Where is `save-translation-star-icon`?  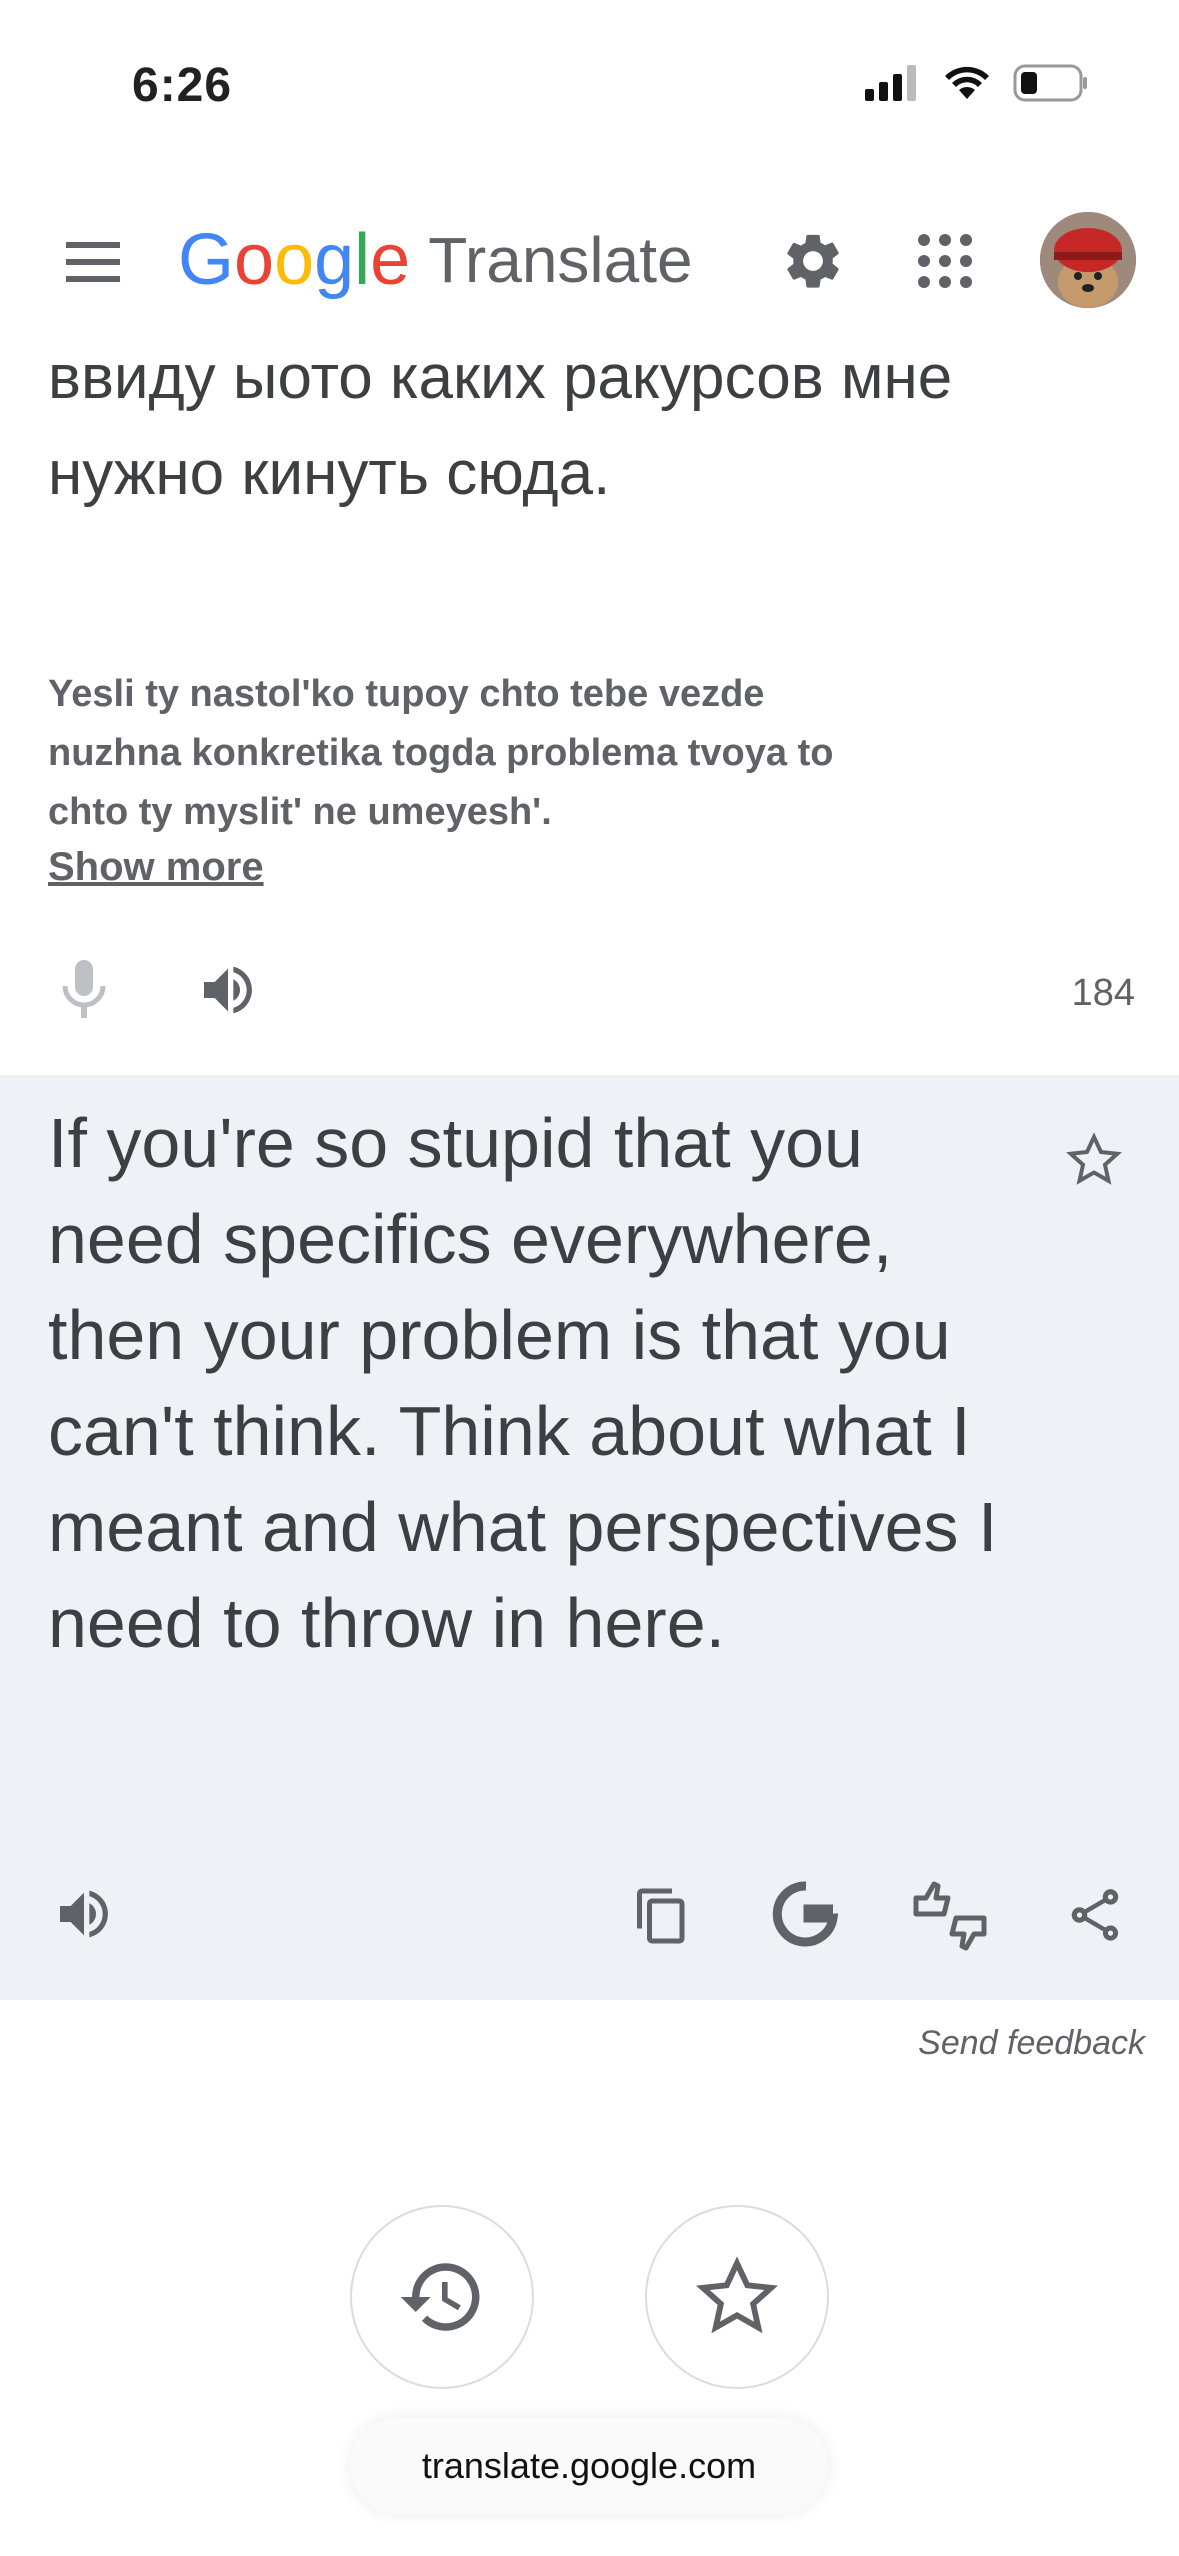
save-translation-star-icon is located at coordinates (1094, 1160).